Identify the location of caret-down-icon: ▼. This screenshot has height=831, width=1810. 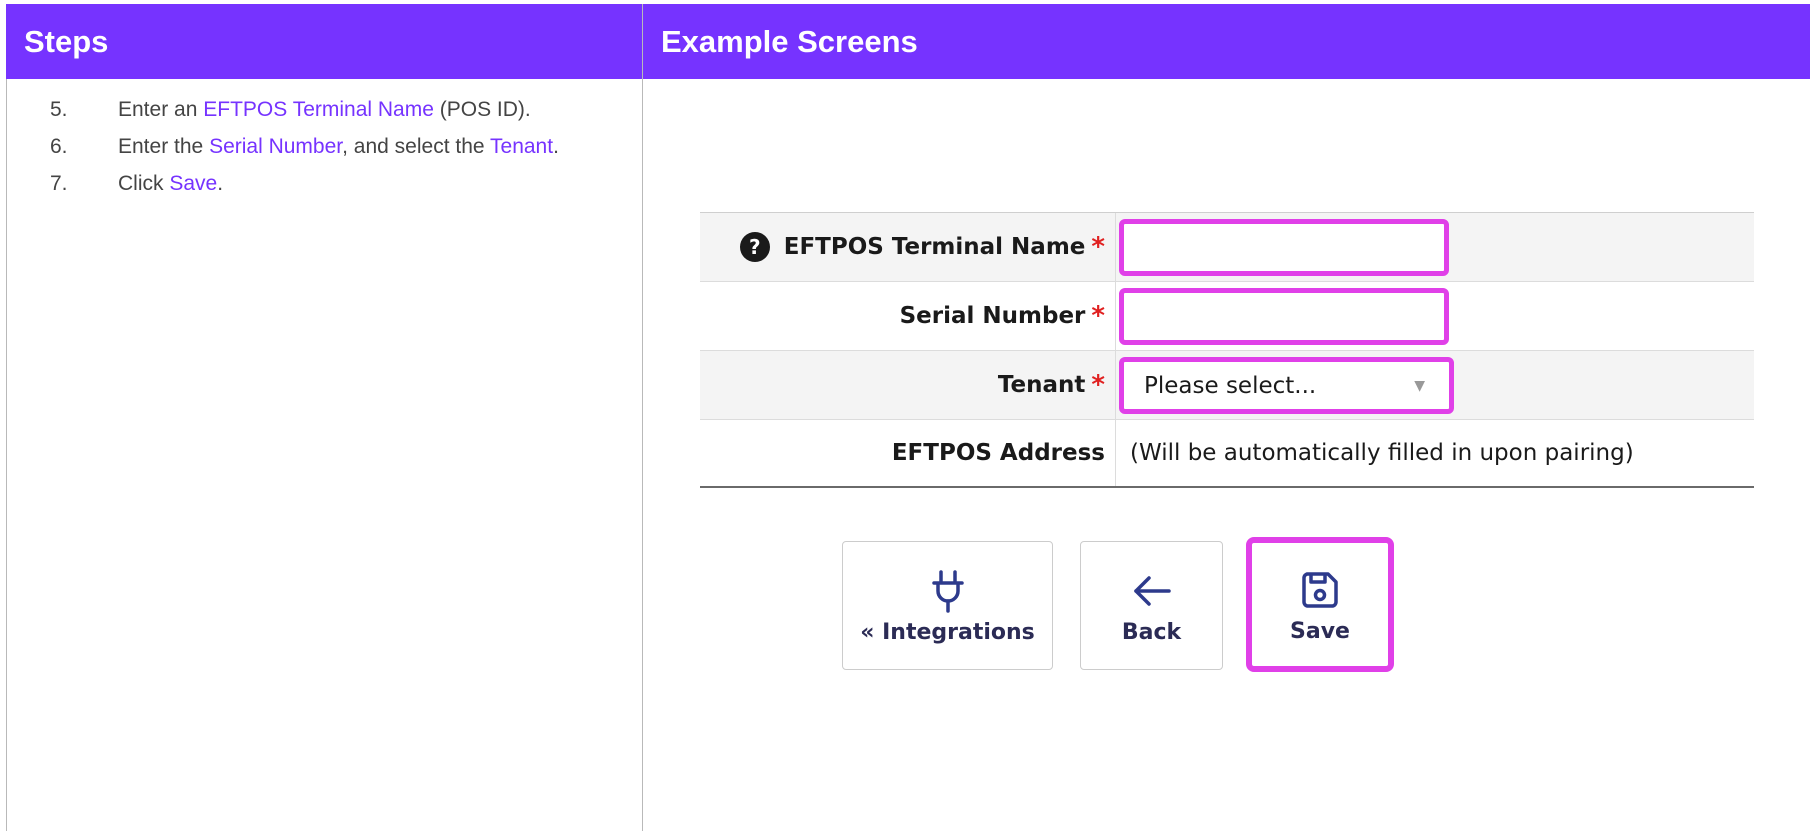
(1419, 386).